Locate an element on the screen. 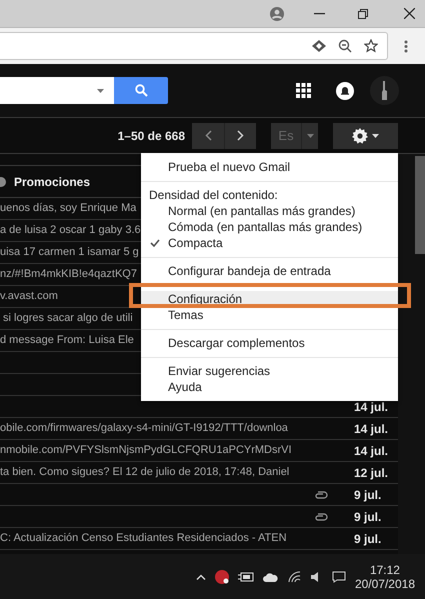 This screenshot has height=599, width=425. close-icon is located at coordinates (409, 13).